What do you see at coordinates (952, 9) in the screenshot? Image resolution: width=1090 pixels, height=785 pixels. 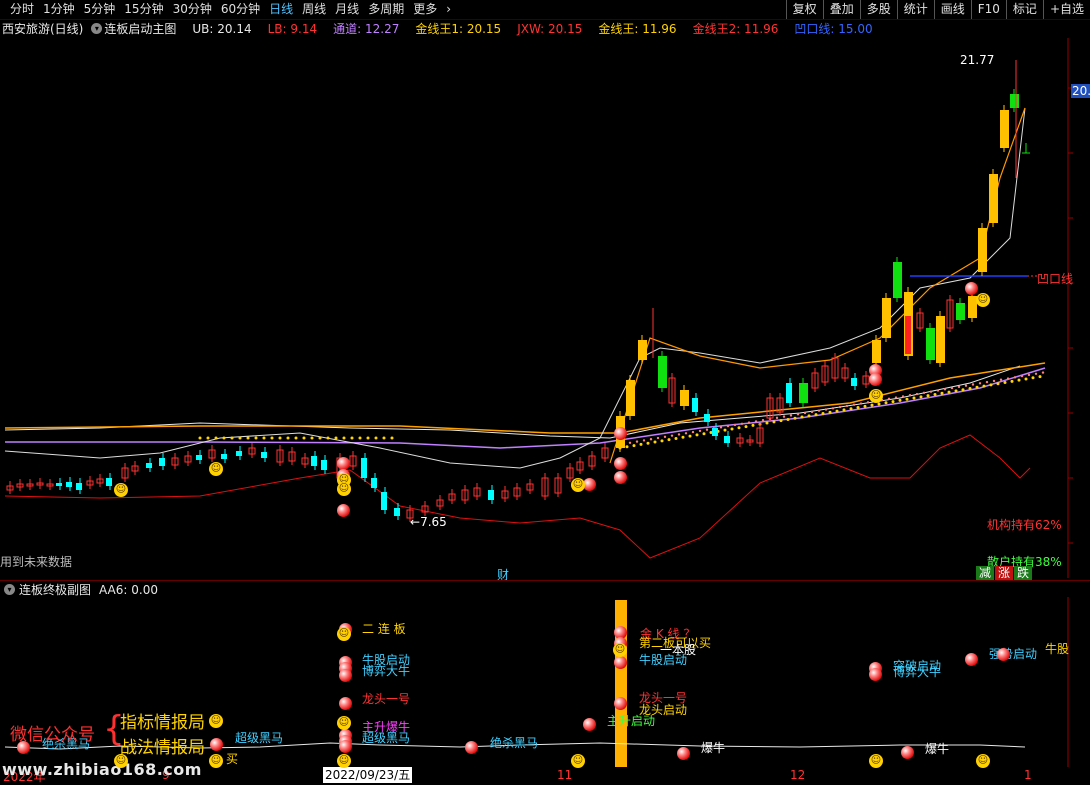 I see `tool-button: 画线` at bounding box center [952, 9].